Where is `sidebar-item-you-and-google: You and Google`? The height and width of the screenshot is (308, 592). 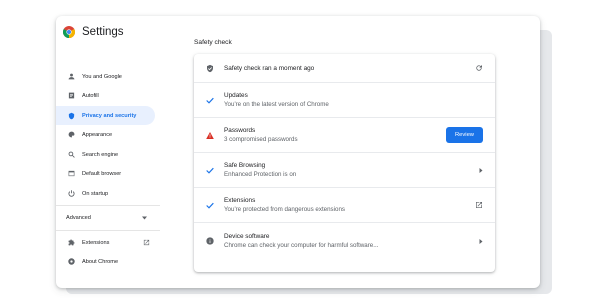
sidebar-item-you-and-google: You and Google is located at coordinates (105, 76).